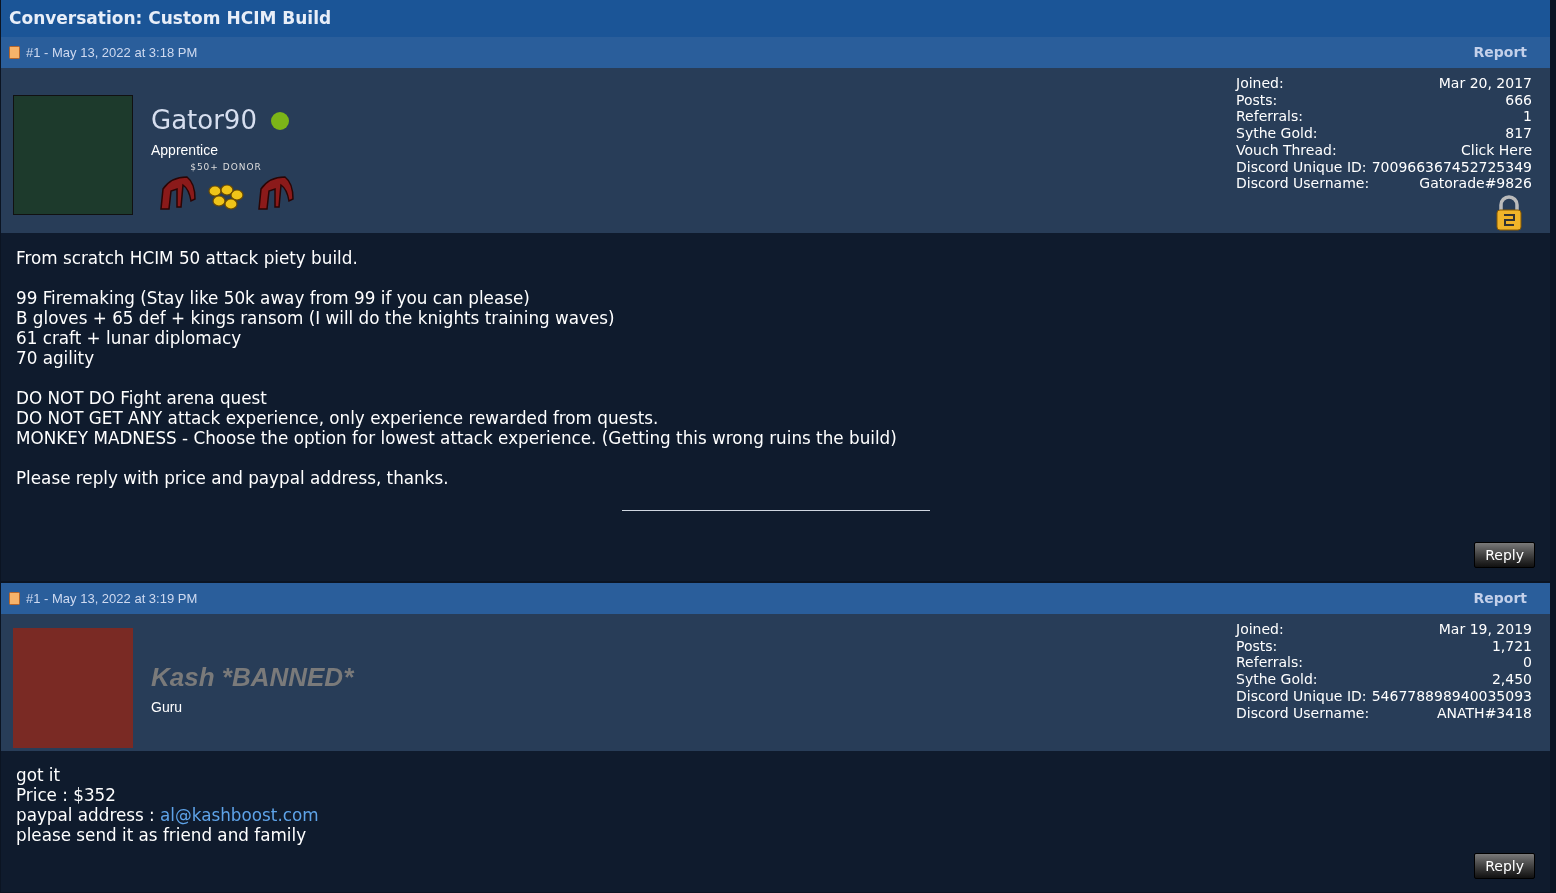 The width and height of the screenshot is (1556, 893). I want to click on message-line: paypal address : al@kashboost.com, so click(168, 815).